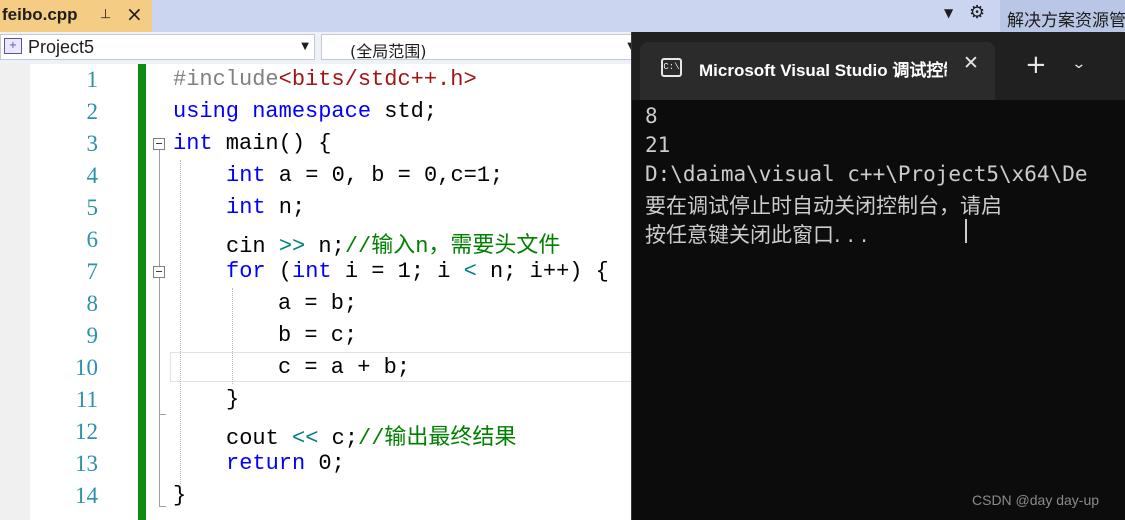 Image resolution: width=1125 pixels, height=520 pixels. What do you see at coordinates (823, 70) in the screenshot?
I see `console-title: Microsoft Visual Studio 调试控制台` at bounding box center [823, 70].